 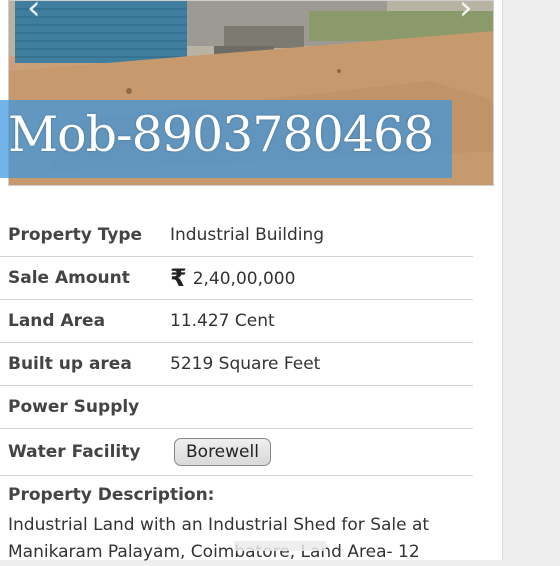 I want to click on land-area-value: 11.427 Cent, so click(x=321, y=321).